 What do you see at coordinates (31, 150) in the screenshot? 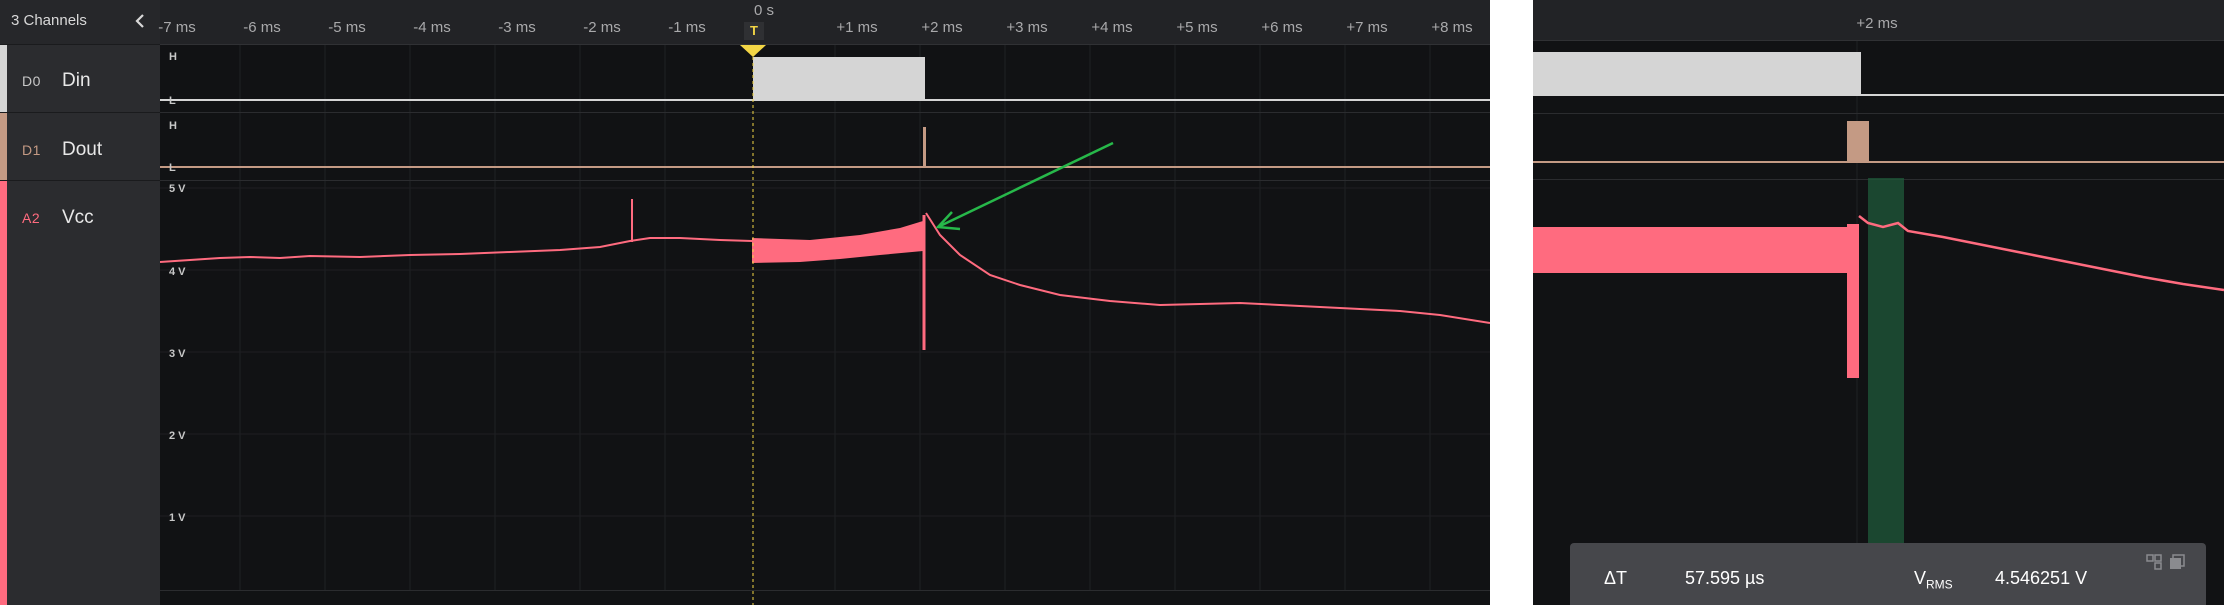
I see `channel-id: D1` at bounding box center [31, 150].